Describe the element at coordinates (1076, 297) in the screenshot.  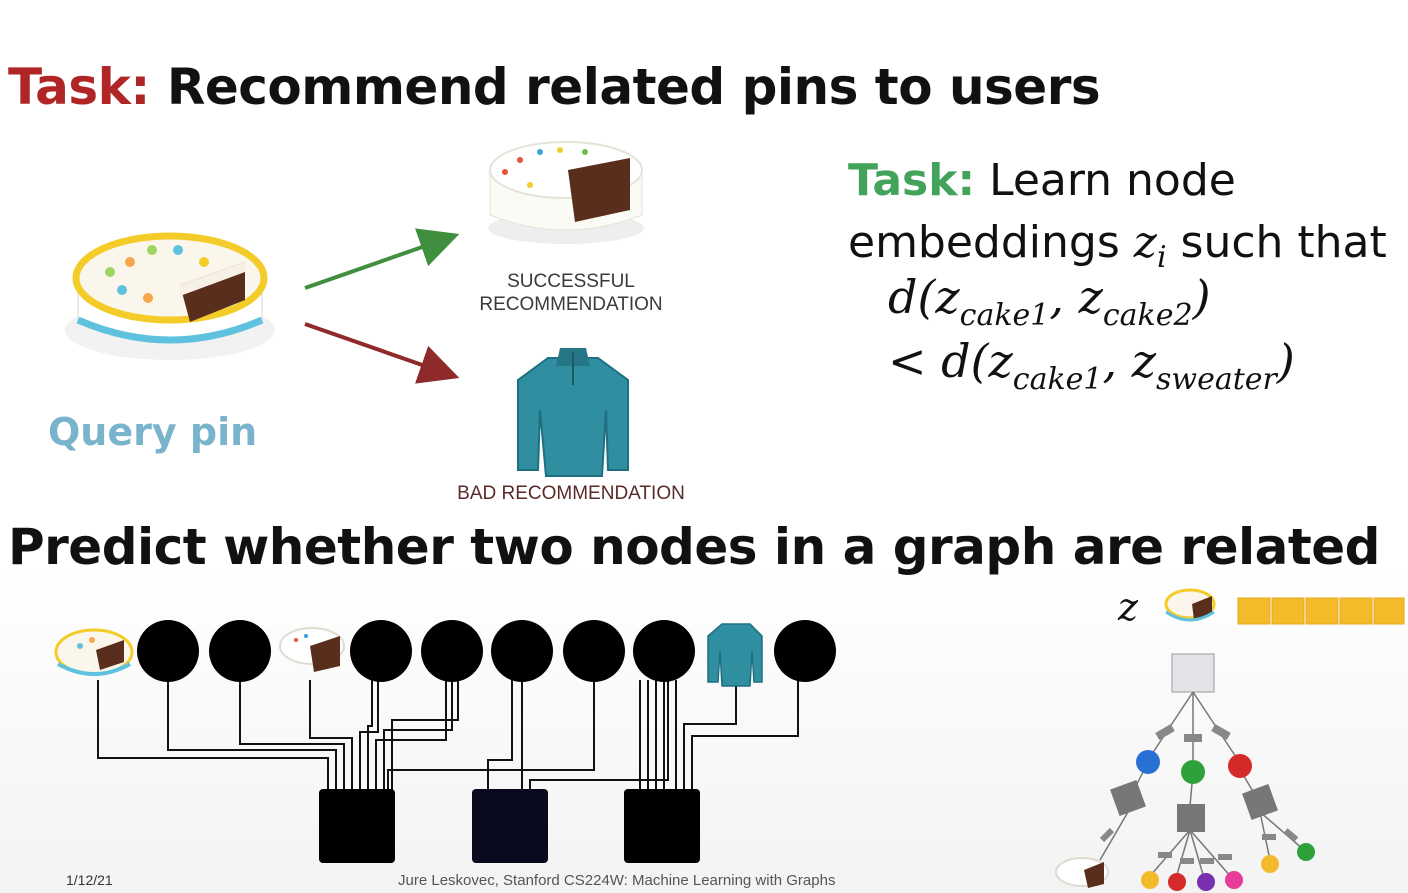
I see `eq1-part: , z` at that location.